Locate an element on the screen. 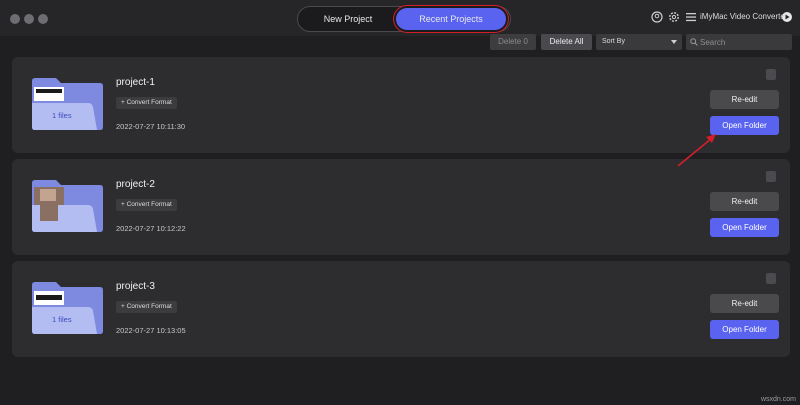 The width and height of the screenshot is (800, 405). project-date: 2022-07-27 10:12:22 is located at coordinates (151, 228).